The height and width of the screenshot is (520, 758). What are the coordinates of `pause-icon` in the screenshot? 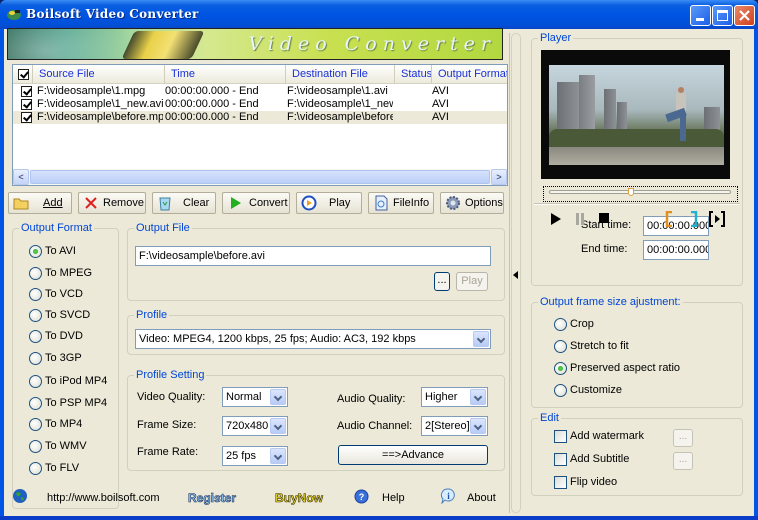 It's located at (580, 219).